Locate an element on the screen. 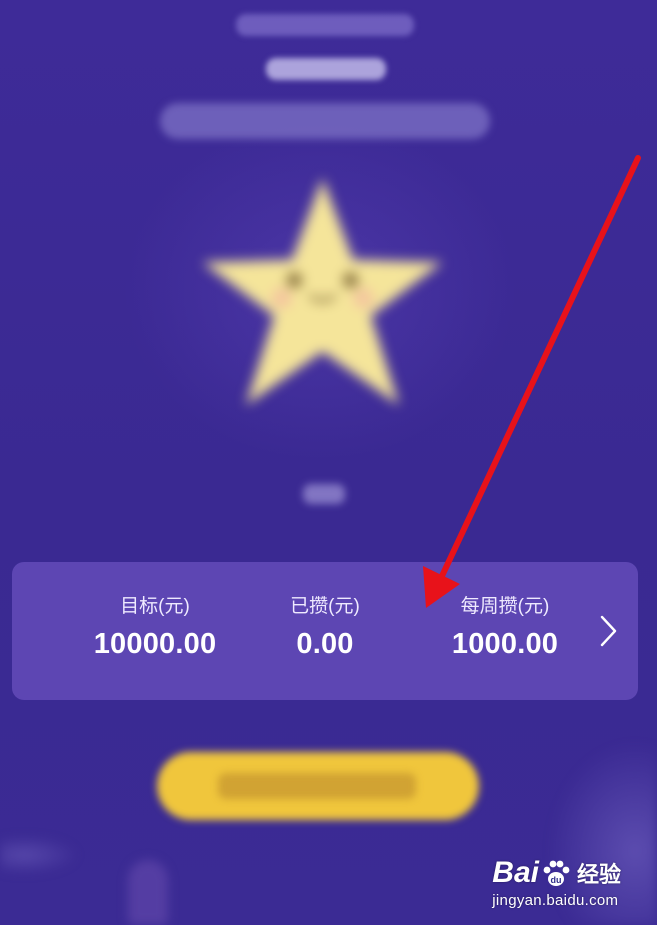 This screenshot has width=657, height=925. blurred-title is located at coordinates (326, 69).